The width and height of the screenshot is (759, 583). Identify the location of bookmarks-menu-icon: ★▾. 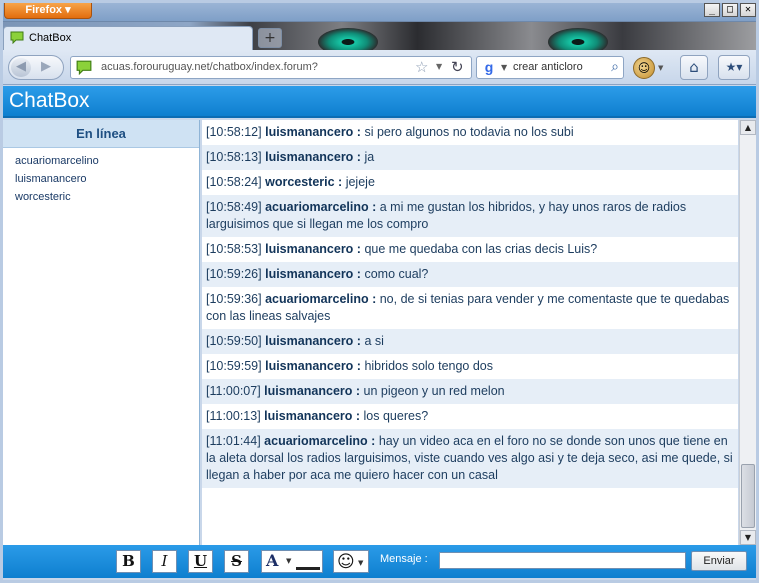
(734, 67).